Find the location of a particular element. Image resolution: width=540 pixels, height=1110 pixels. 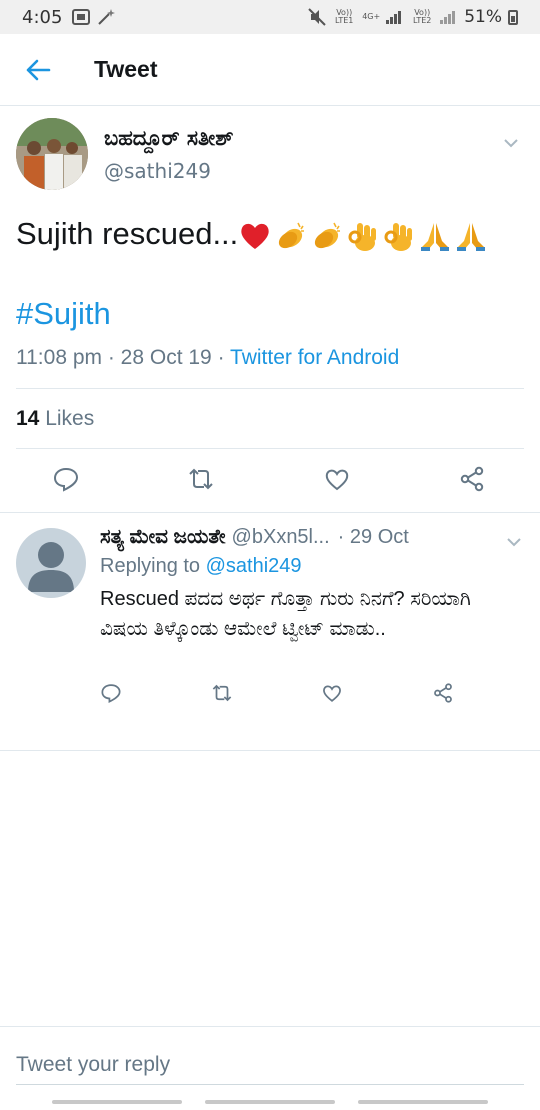

mute-icon is located at coordinates (317, 17).